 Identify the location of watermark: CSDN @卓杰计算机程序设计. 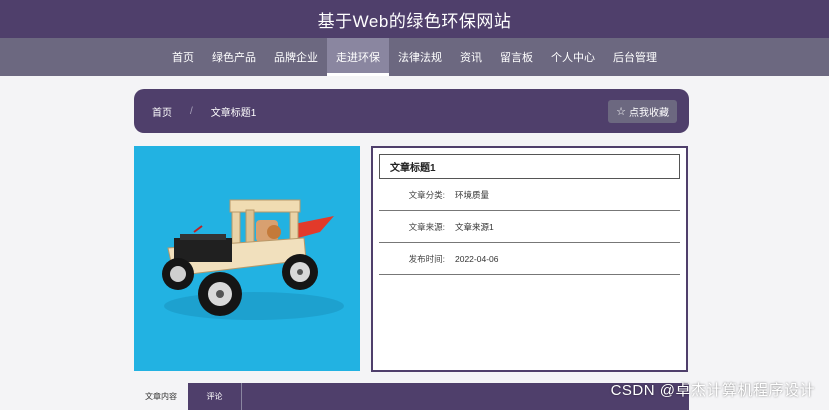
(712, 390).